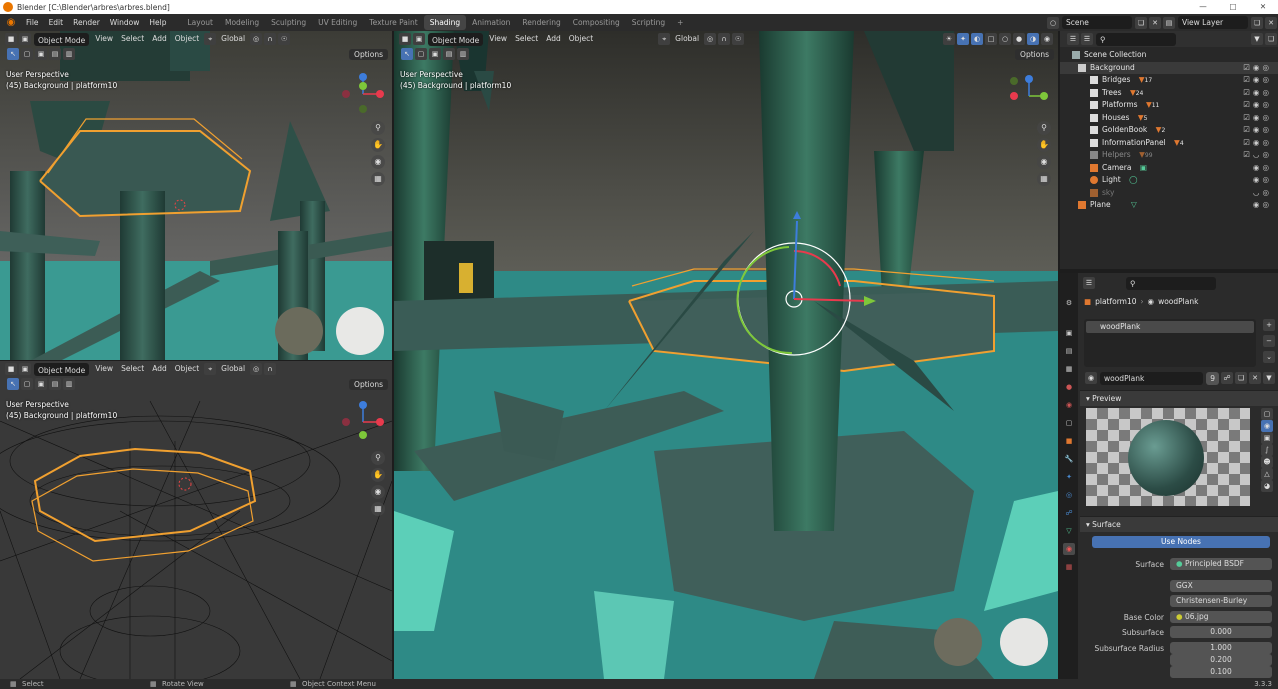  I want to click on shading-material-icon: ◑, so click(1033, 39).